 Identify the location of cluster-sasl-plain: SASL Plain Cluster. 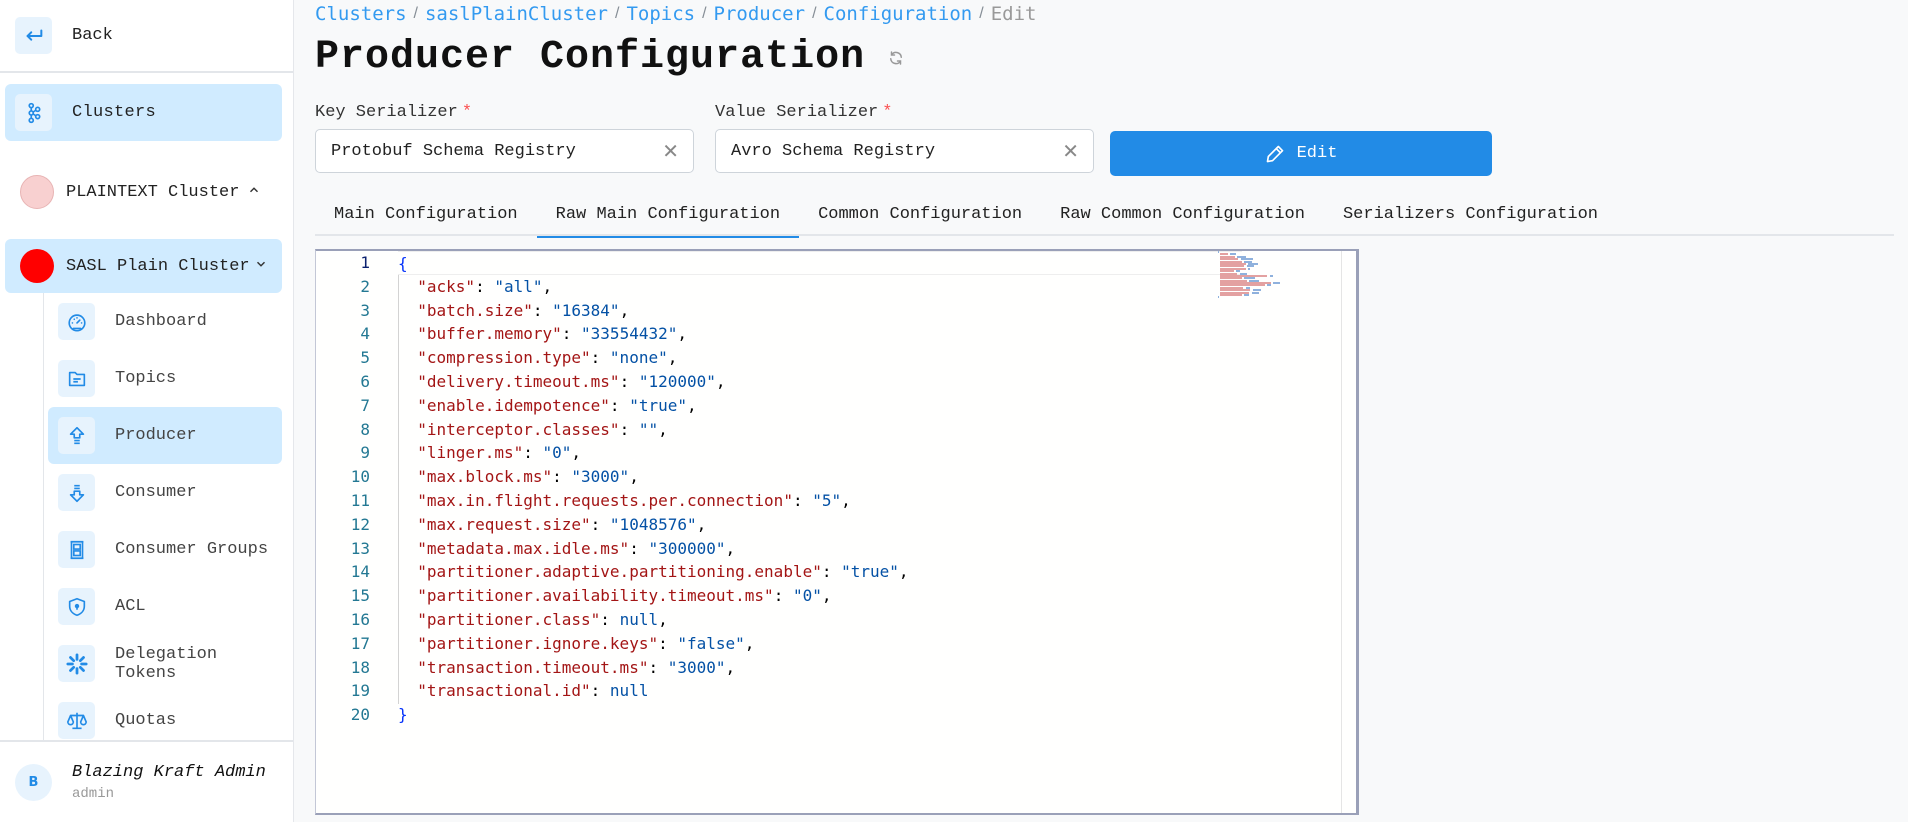
(143, 266).